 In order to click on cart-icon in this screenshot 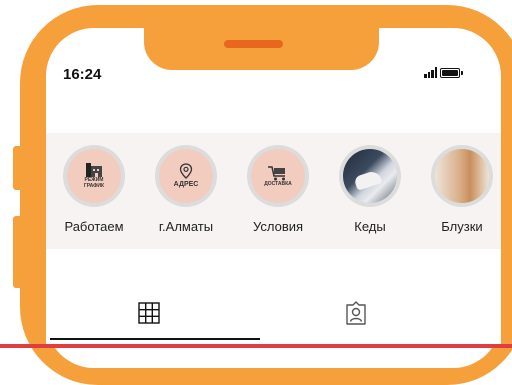, I will do `click(276, 173)`.